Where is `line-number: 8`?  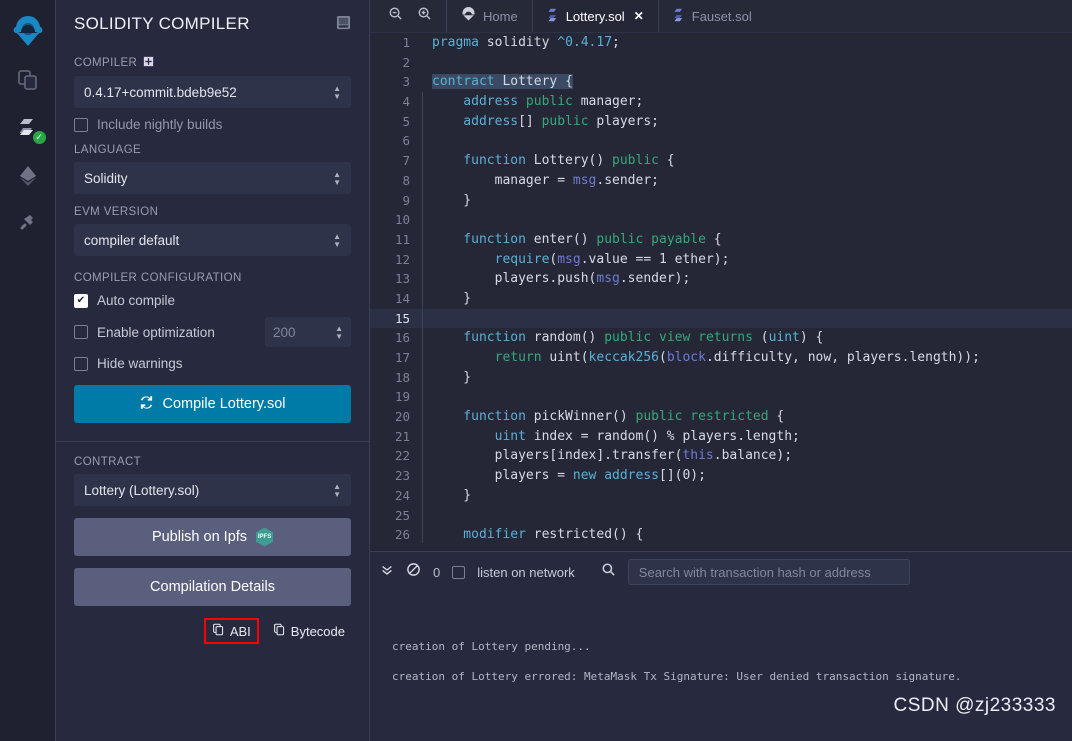 line-number: 8 is located at coordinates (406, 180).